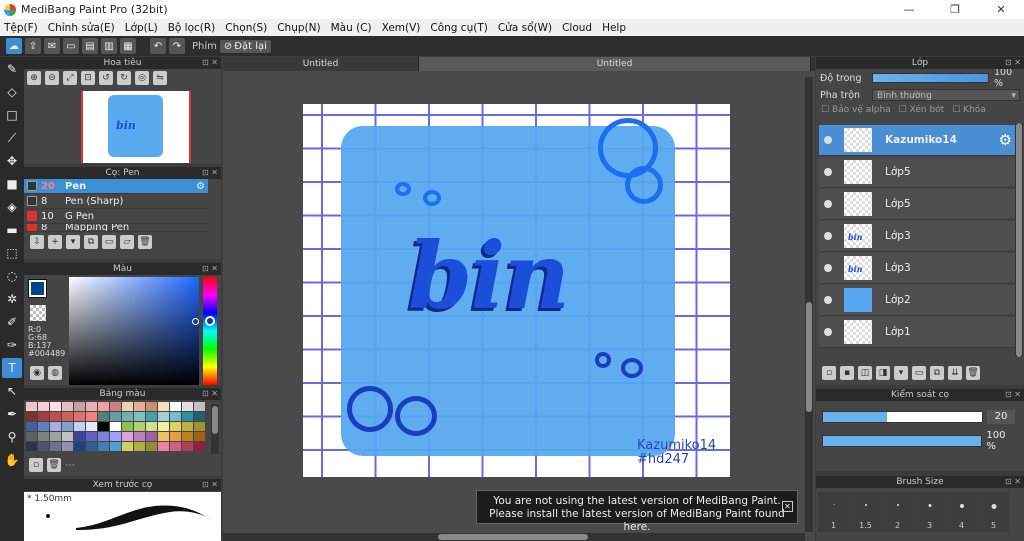 This screenshot has height=541, width=1024. I want to click on protect-alpha-checkbox: Bảo vệ alpha, so click(856, 110).